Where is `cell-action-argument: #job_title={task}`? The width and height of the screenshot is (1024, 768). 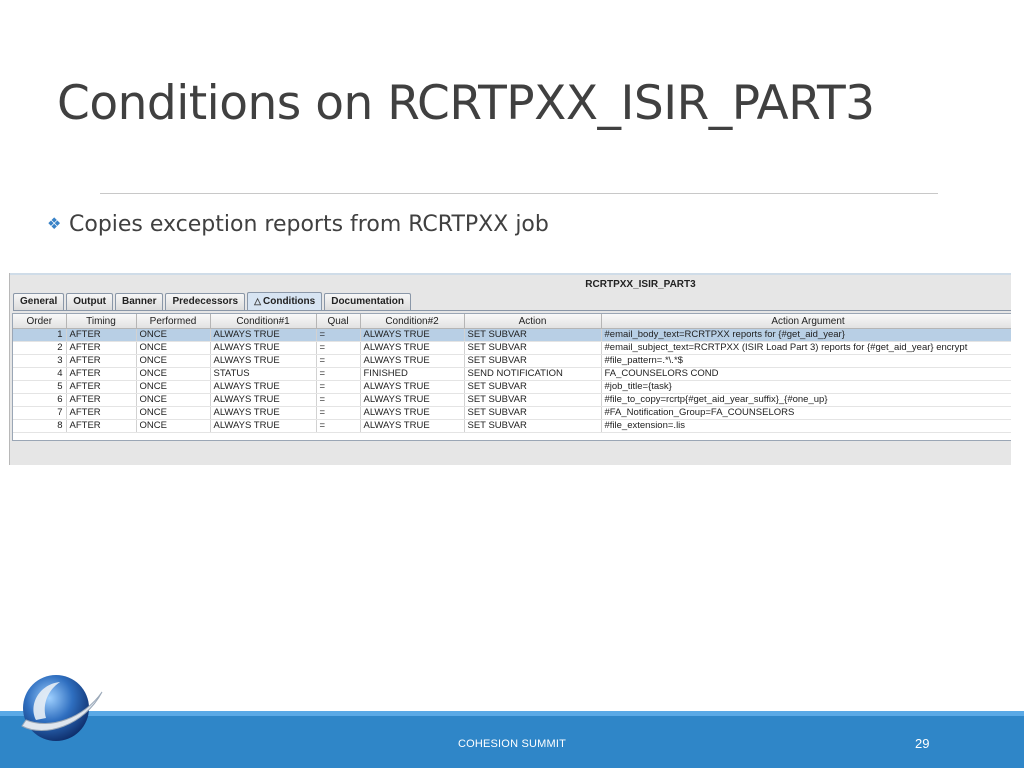 cell-action-argument: #job_title={task} is located at coordinates (806, 387).